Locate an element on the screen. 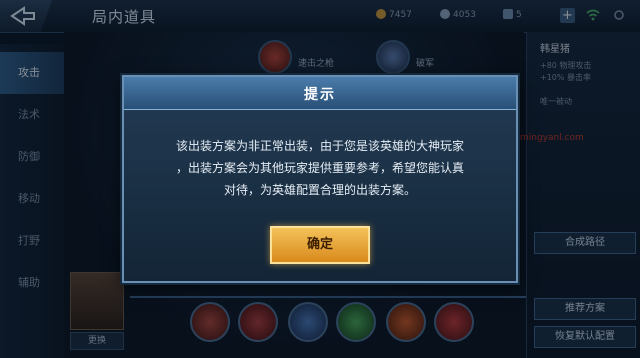  dialog-title: 提示 is located at coordinates (320, 95).